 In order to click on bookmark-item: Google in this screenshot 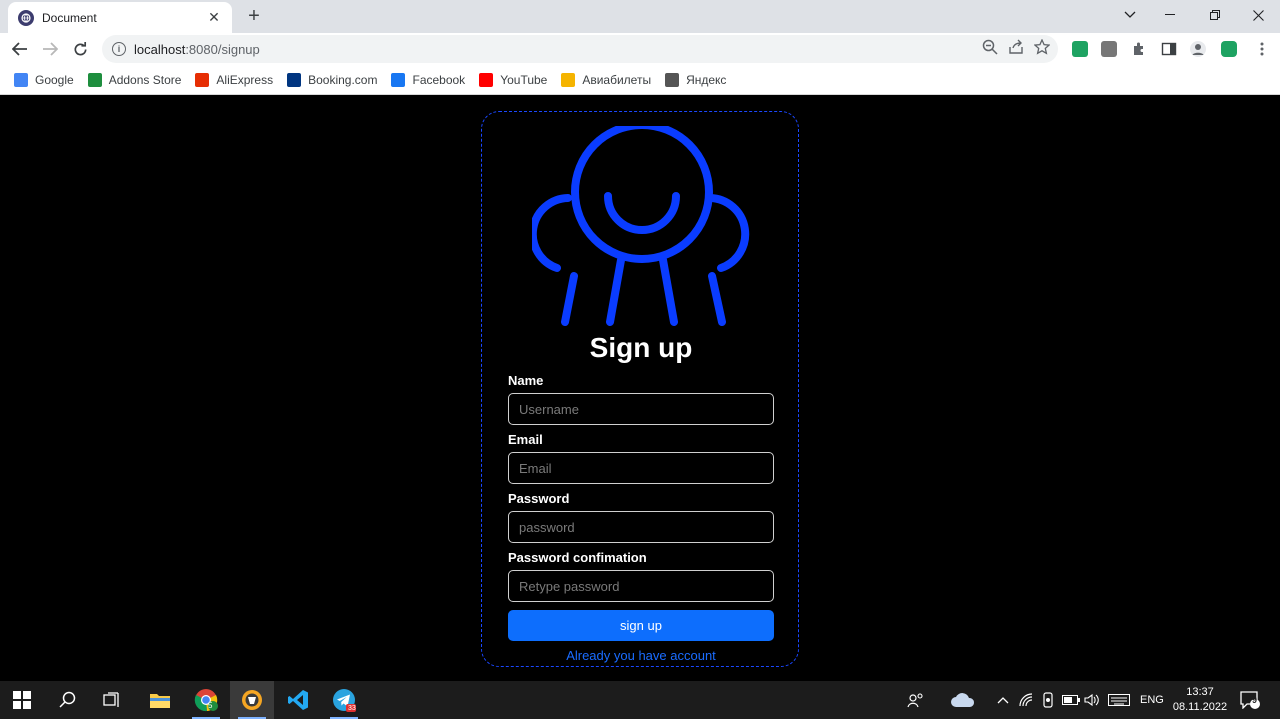, I will do `click(44, 79)`.